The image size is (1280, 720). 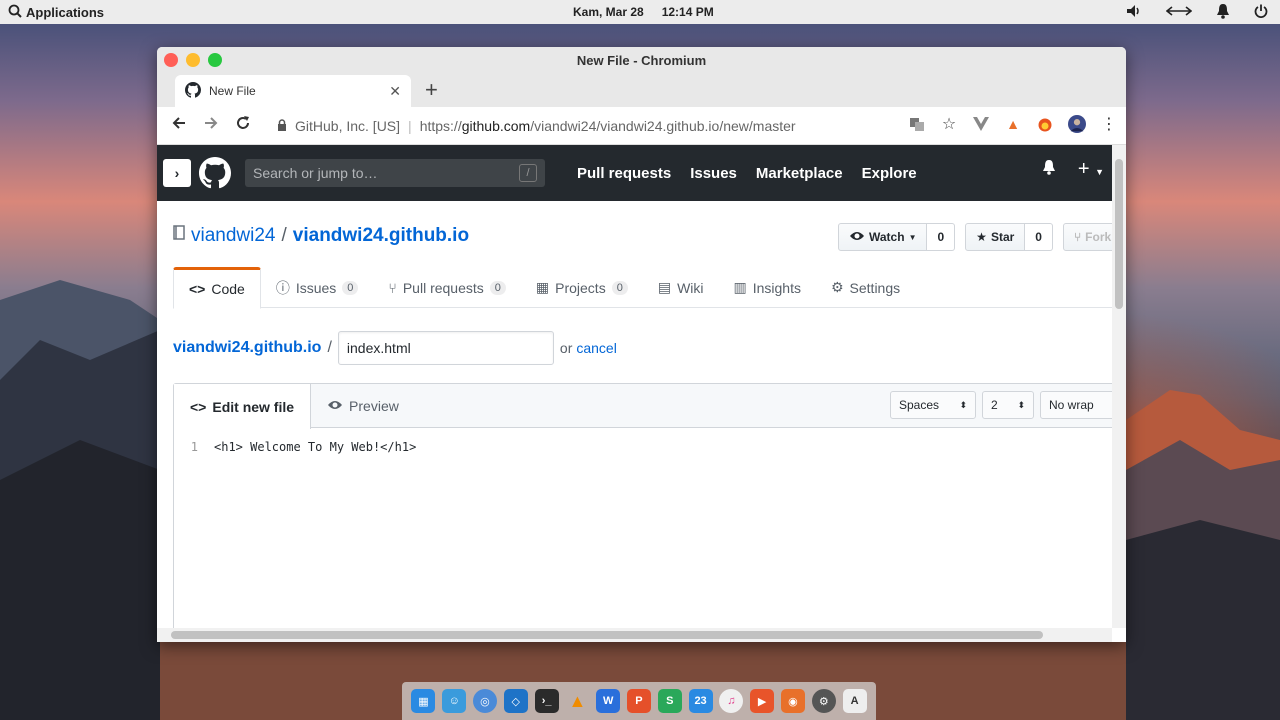 I want to click on line-content: <h1> Welcome To My Web!</h1>, so click(x=315, y=447).